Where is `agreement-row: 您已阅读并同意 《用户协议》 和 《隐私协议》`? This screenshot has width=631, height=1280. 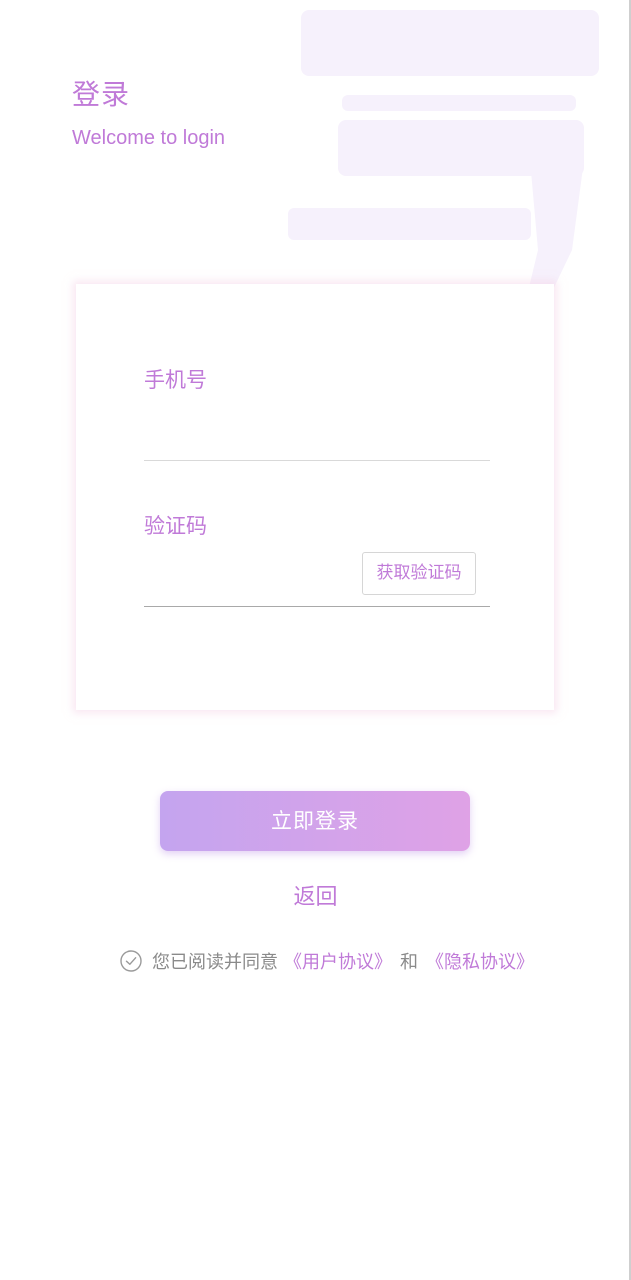 agreement-row: 您已阅读并同意 《用户协议》 和 《隐私协议》 is located at coordinates (327, 961).